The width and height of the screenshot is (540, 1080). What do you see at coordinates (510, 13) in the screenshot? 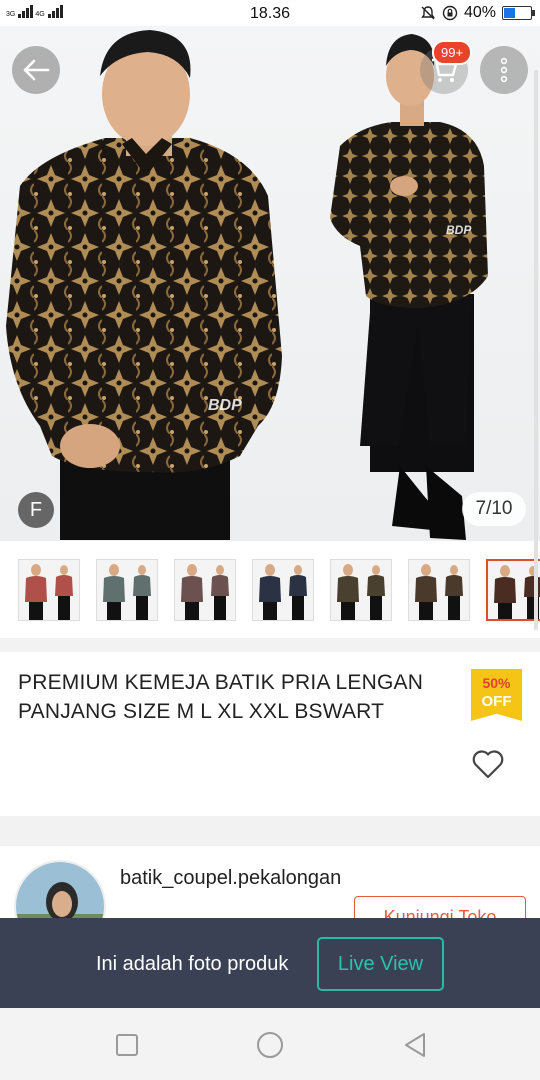
I see `battery-fill` at bounding box center [510, 13].